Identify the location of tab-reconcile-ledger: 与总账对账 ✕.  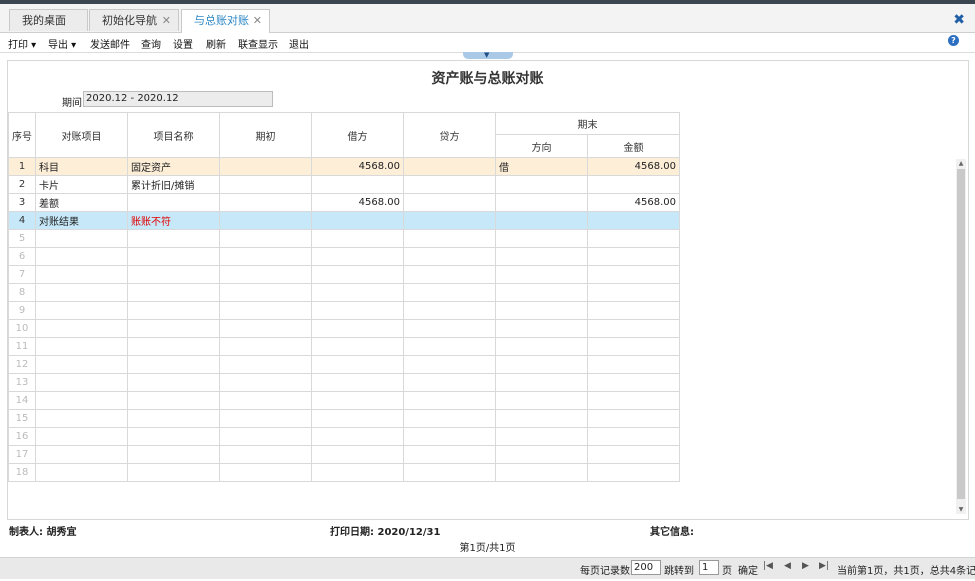
(225, 21).